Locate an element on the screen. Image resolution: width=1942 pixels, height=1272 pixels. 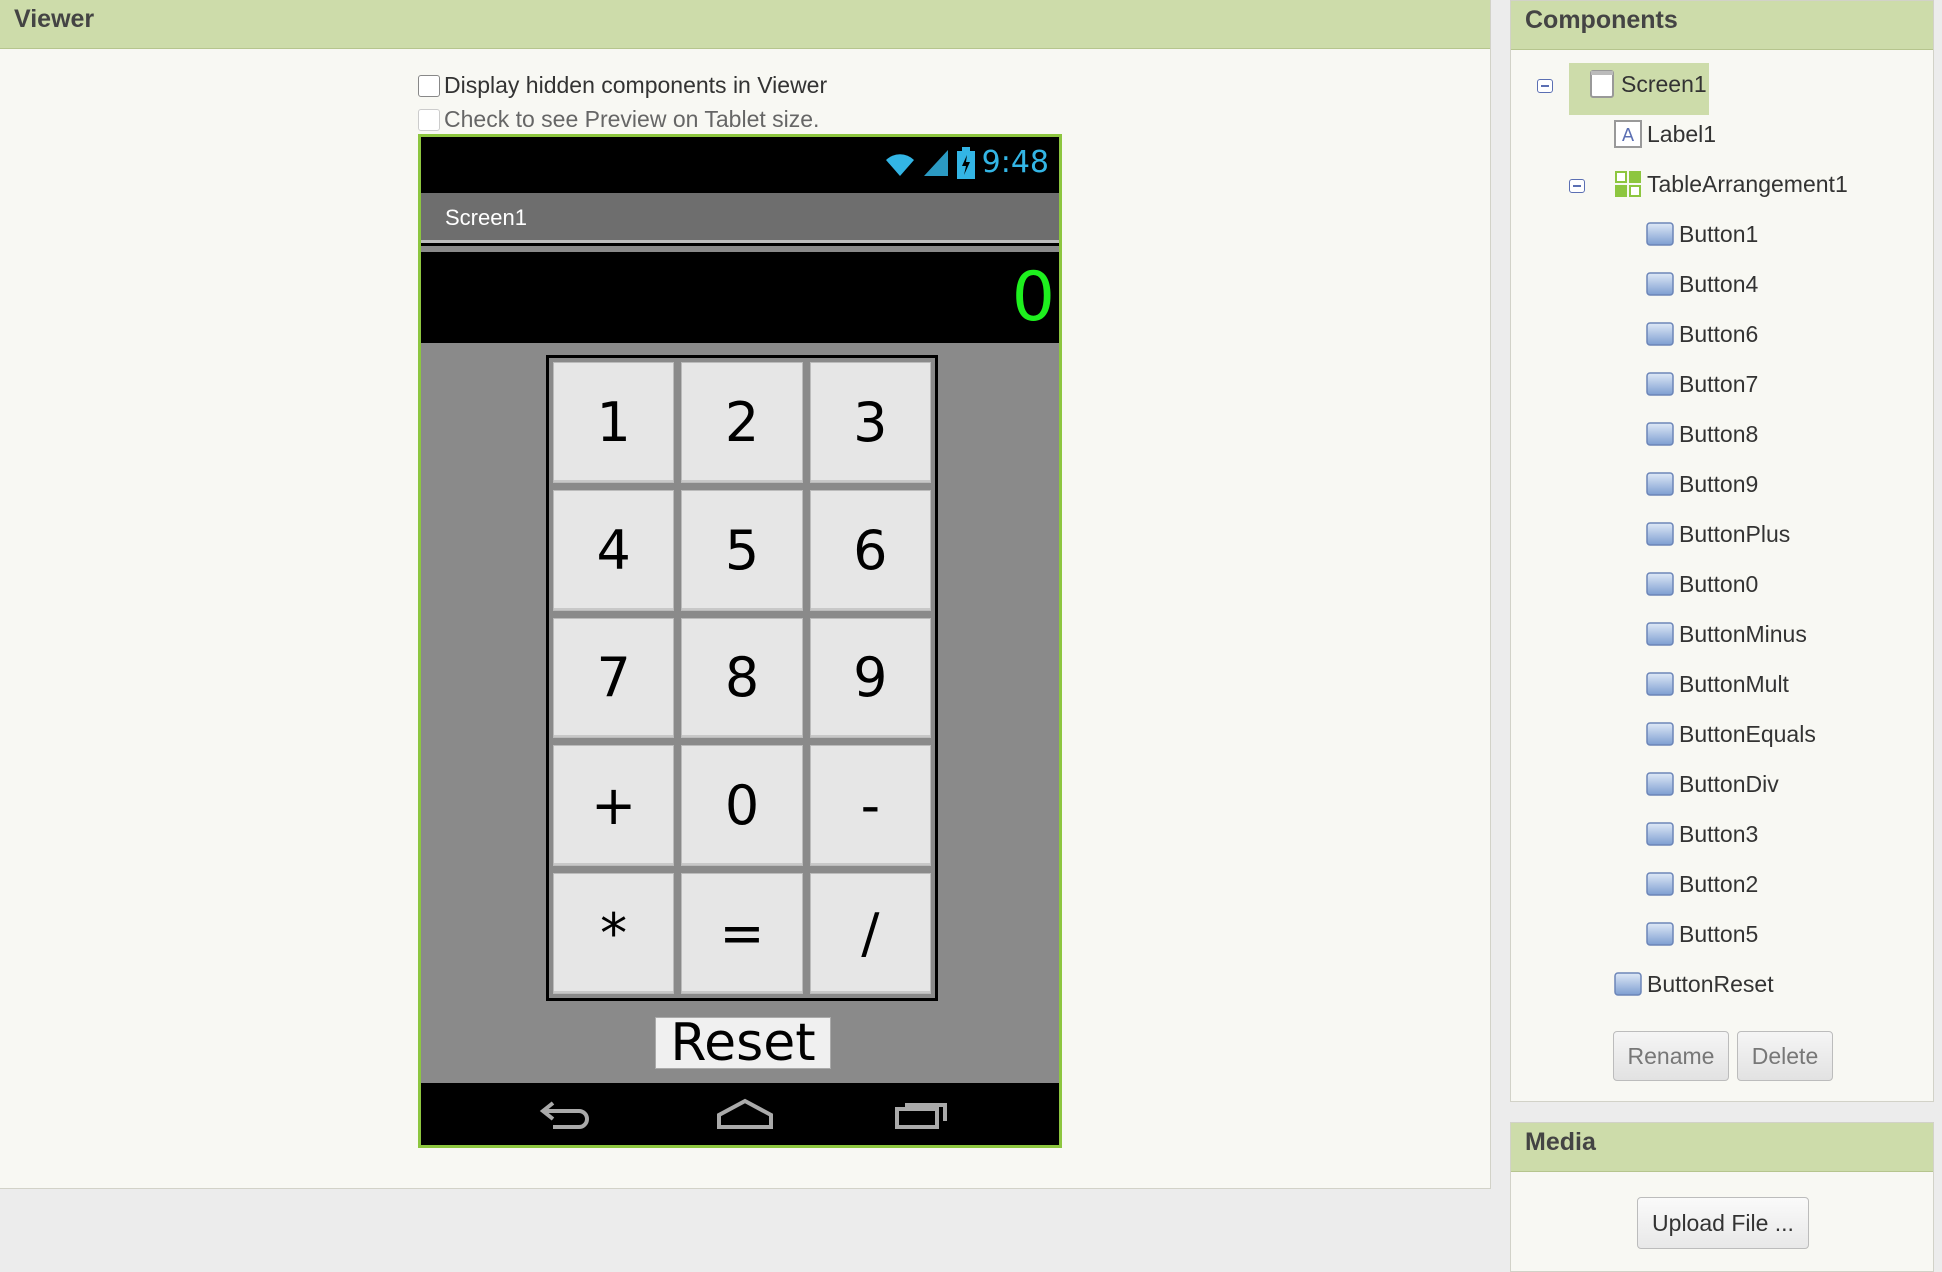
tree-item-tablearrangement1: TableArrangement1 is located at coordinates (1730, 184).